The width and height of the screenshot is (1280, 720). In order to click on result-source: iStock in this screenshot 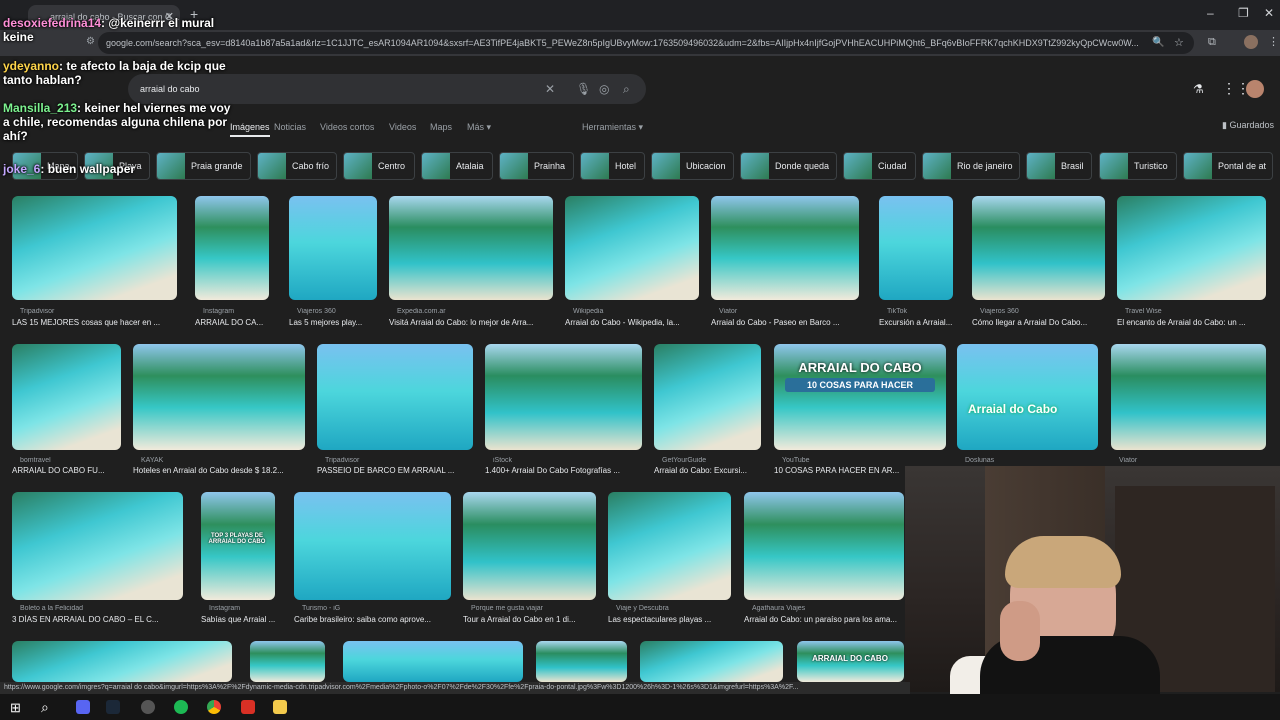, I will do `click(567, 460)`.